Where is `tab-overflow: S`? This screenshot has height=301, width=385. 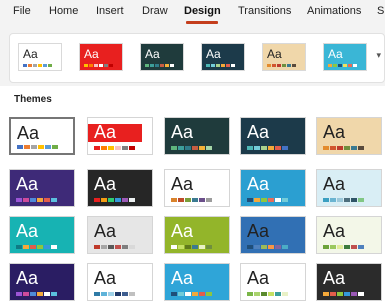 tab-overflow: S is located at coordinates (380, 11).